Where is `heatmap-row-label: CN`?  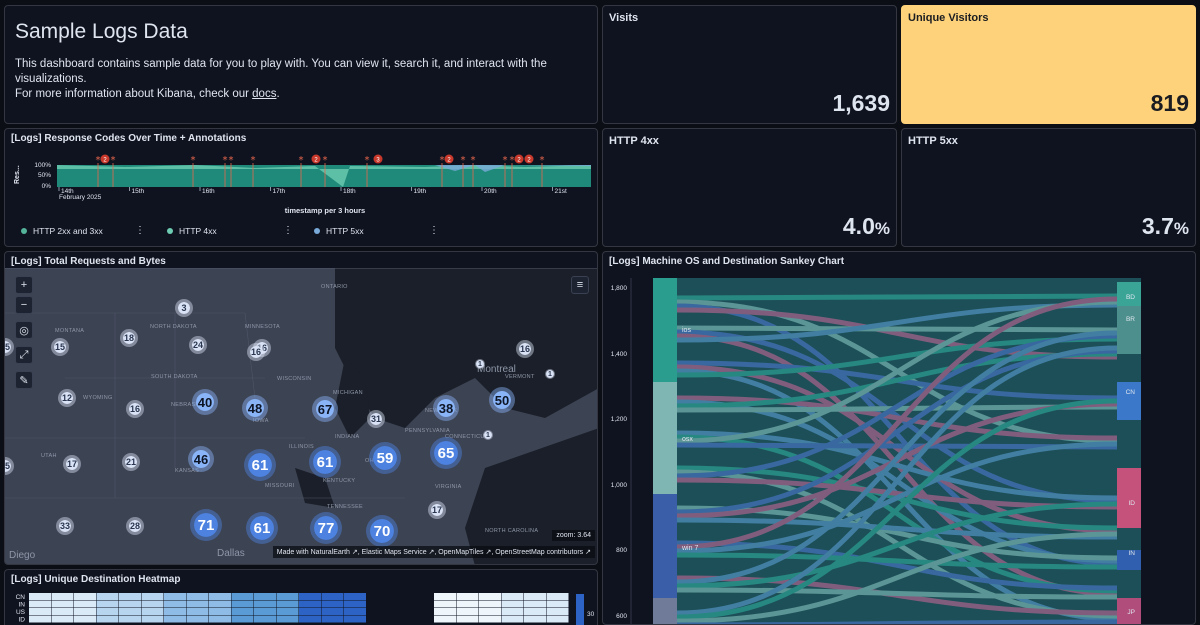 heatmap-row-label: CN is located at coordinates (21, 597).